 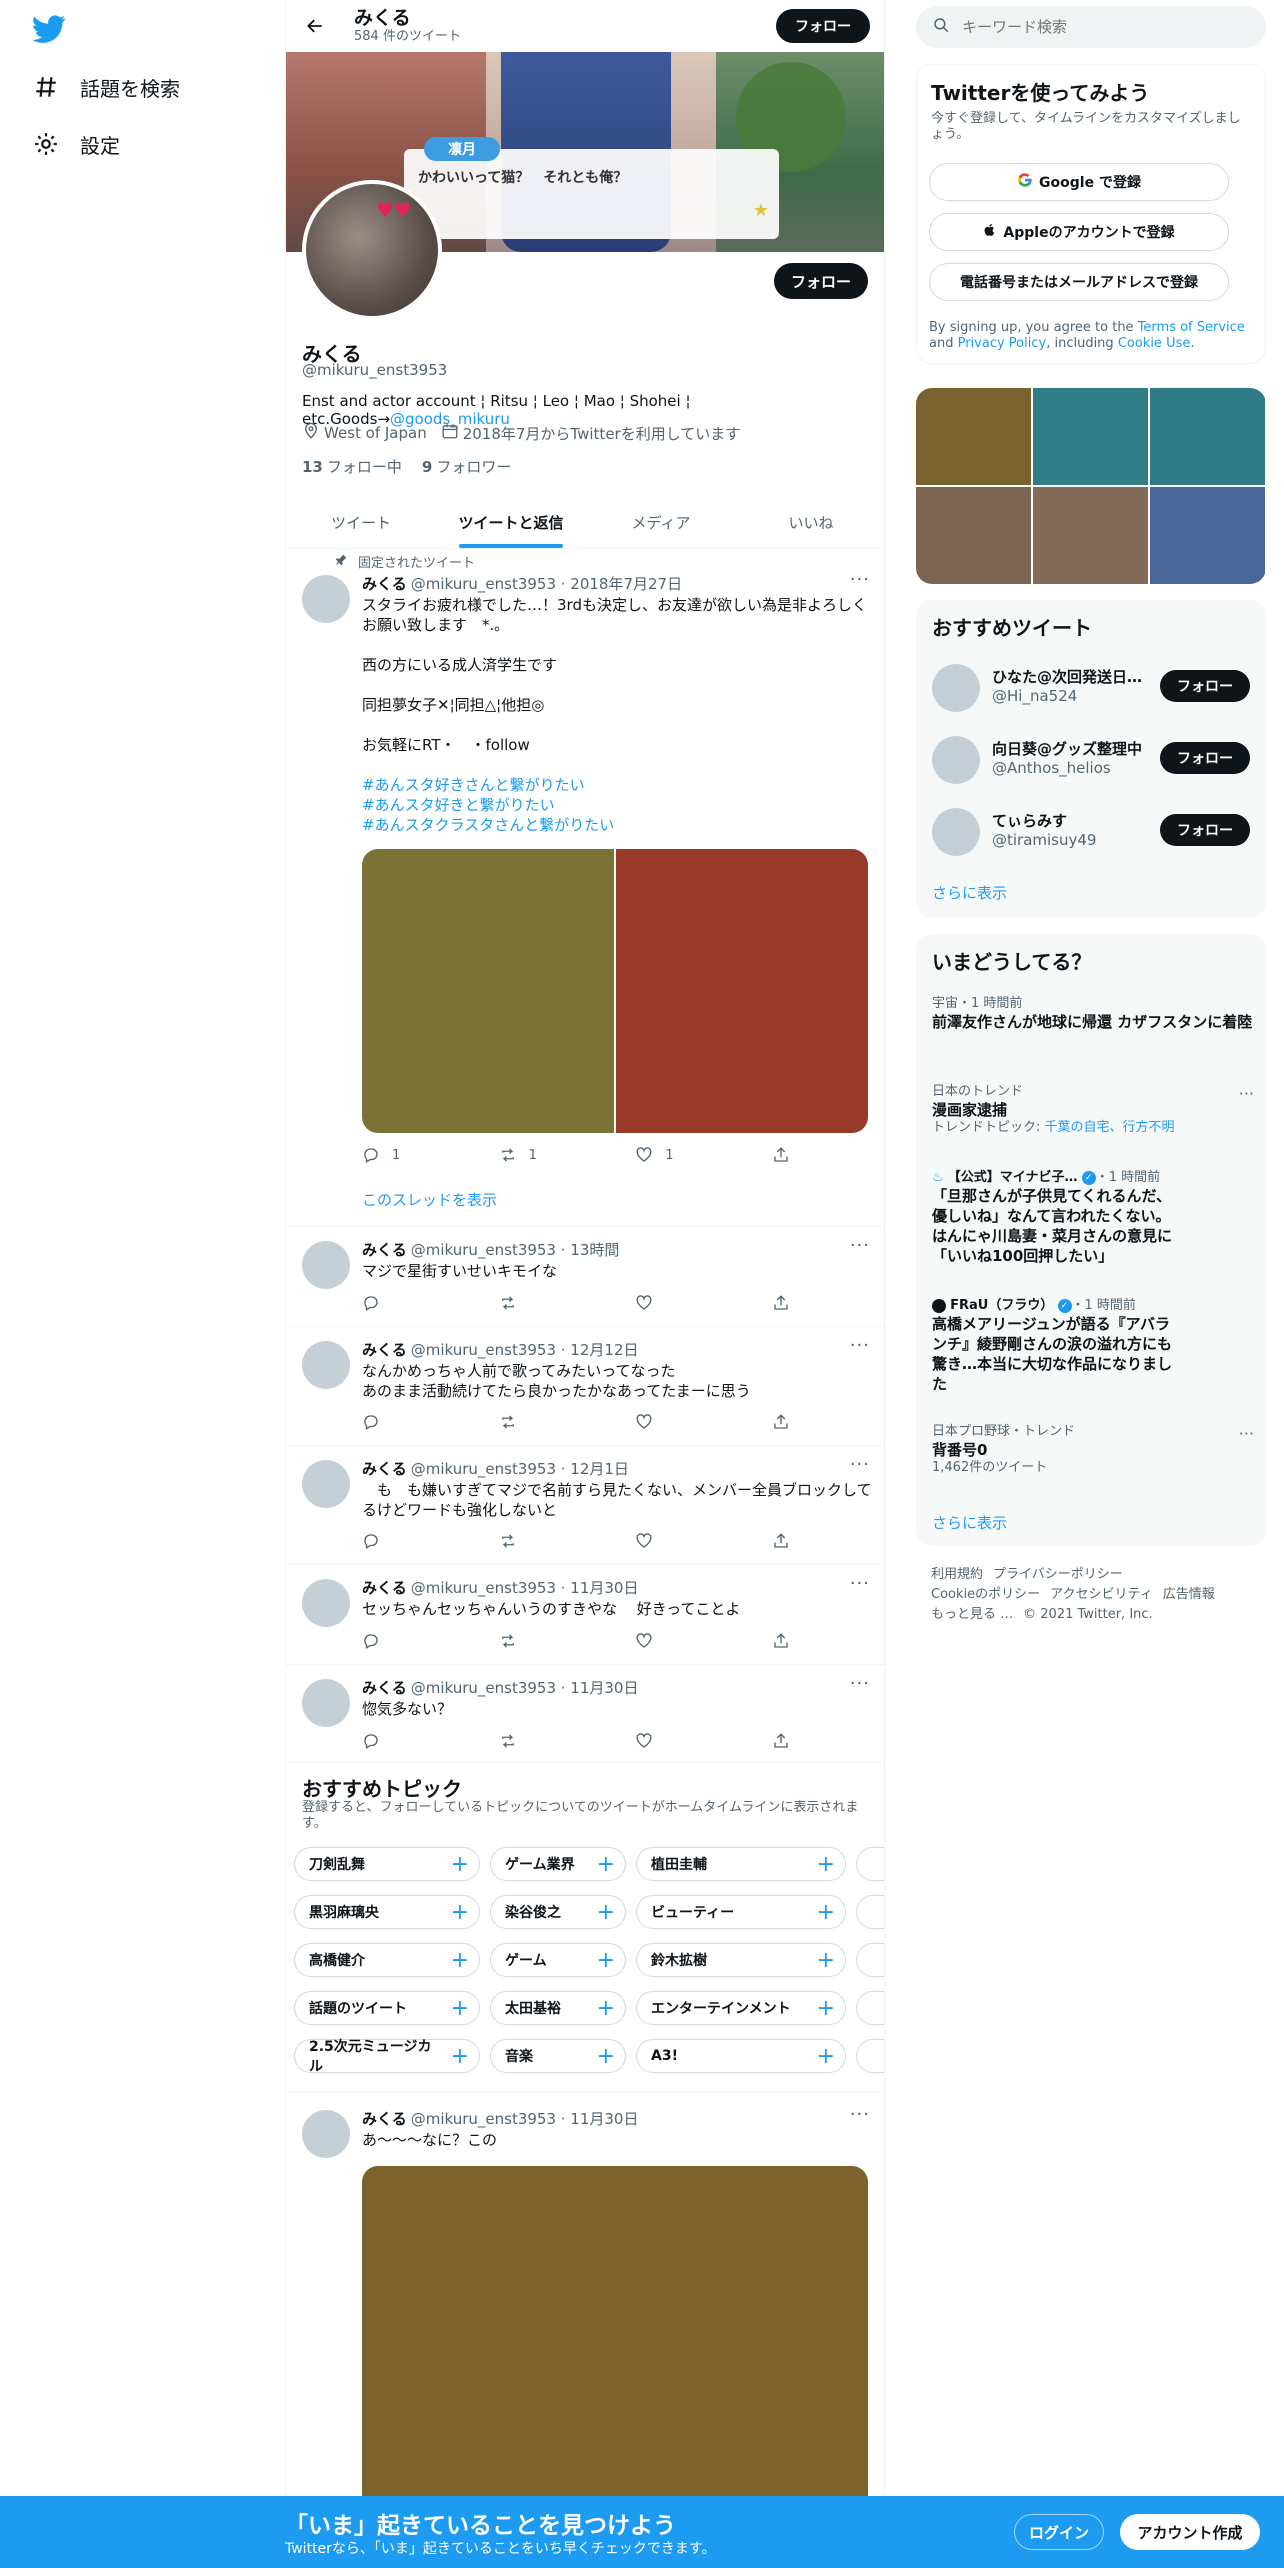 What do you see at coordinates (741, 2008) in the screenshot?
I see `topic-chip: エンターテインメント +` at bounding box center [741, 2008].